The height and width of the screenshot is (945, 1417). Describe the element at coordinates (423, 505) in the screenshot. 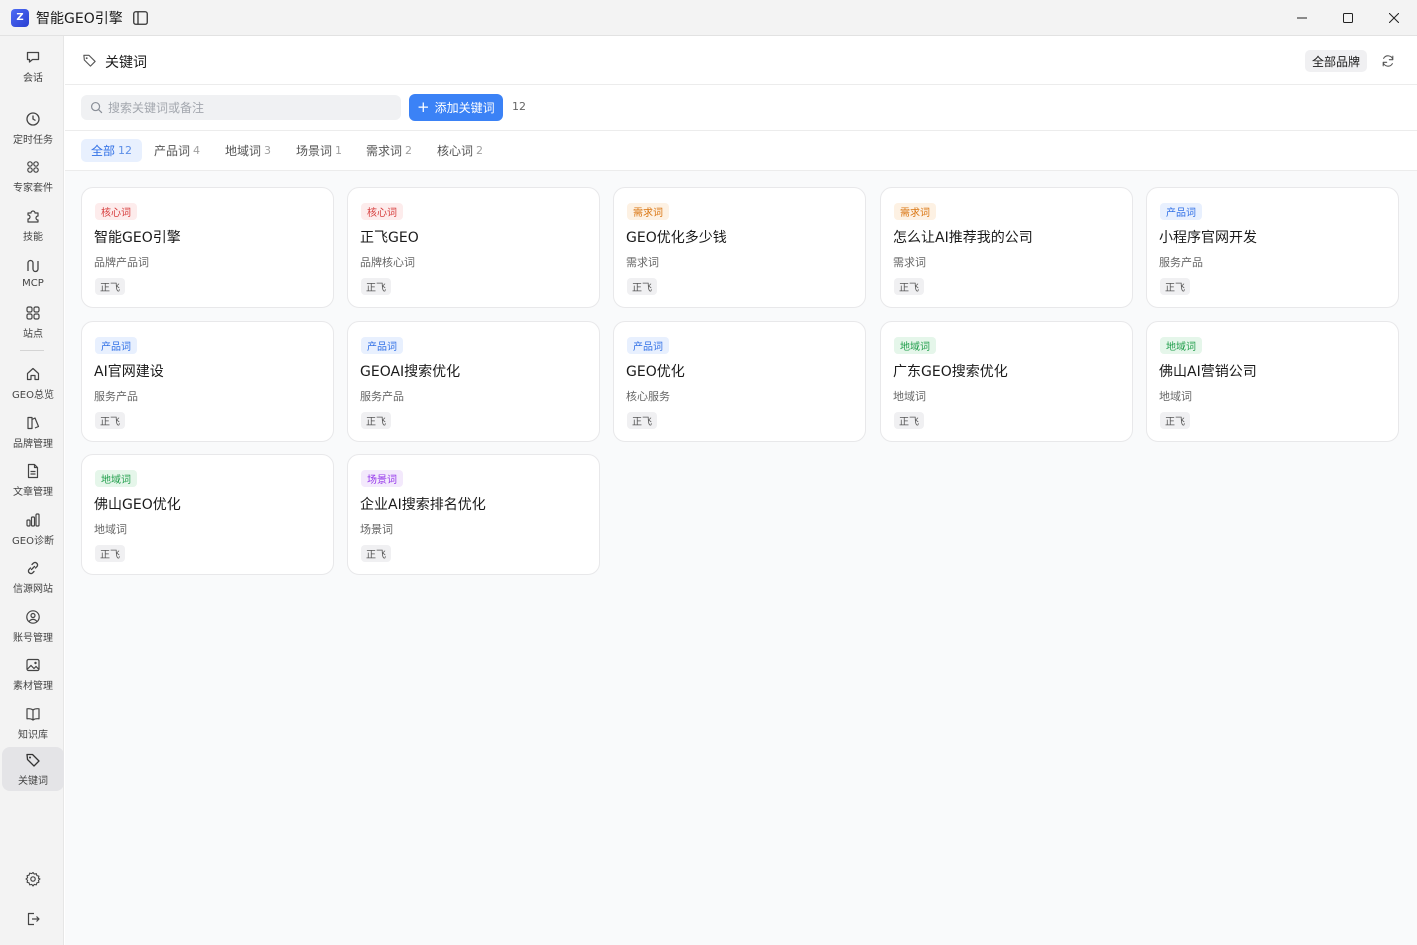

I see `keyword-text: 企业AI搜索排名优化` at that location.